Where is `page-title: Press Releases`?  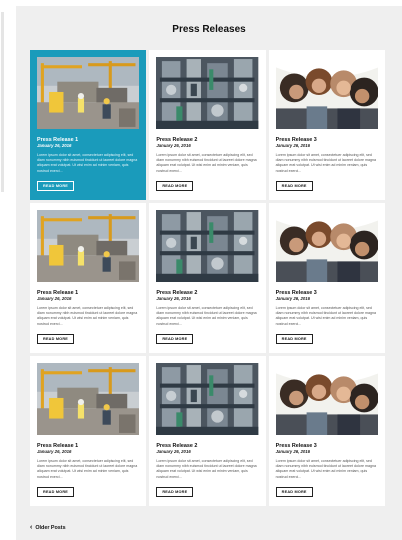 page-title: Press Releases is located at coordinates (209, 29).